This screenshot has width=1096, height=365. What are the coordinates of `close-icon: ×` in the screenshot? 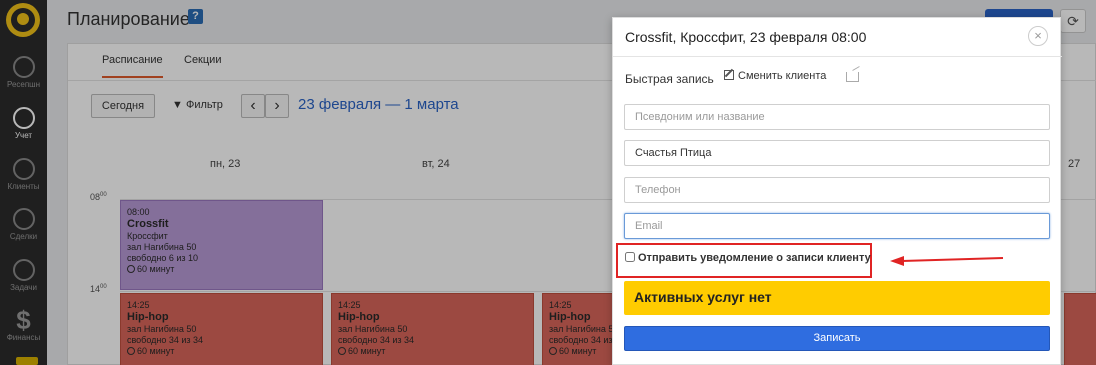 It's located at (1038, 36).